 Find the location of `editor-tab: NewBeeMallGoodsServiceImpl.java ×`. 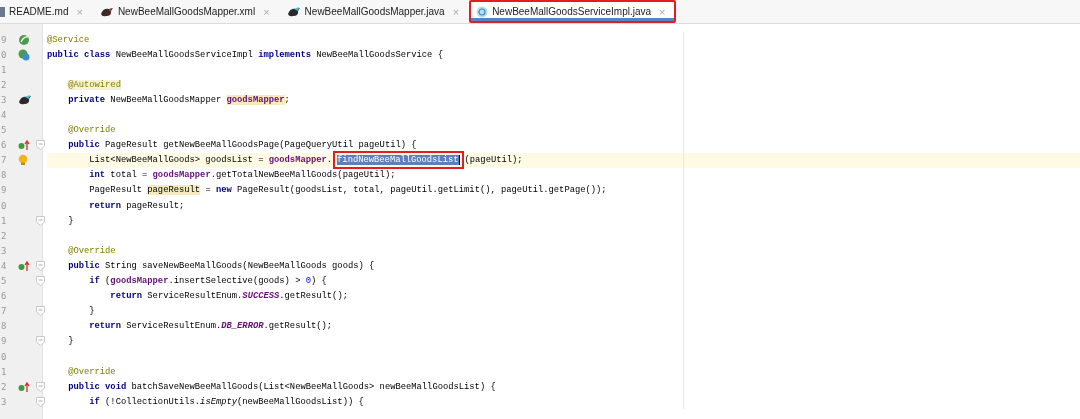

editor-tab: NewBeeMallGoodsServiceImpl.java × is located at coordinates (572, 11).